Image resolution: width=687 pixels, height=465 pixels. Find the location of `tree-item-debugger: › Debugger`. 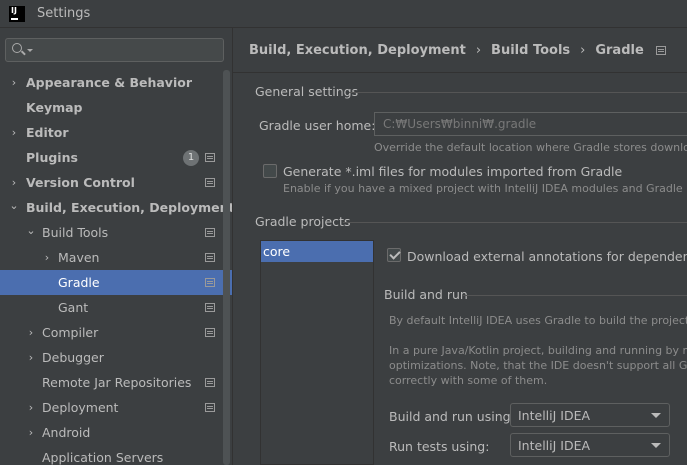

tree-item-debugger: › Debugger is located at coordinates (116, 357).